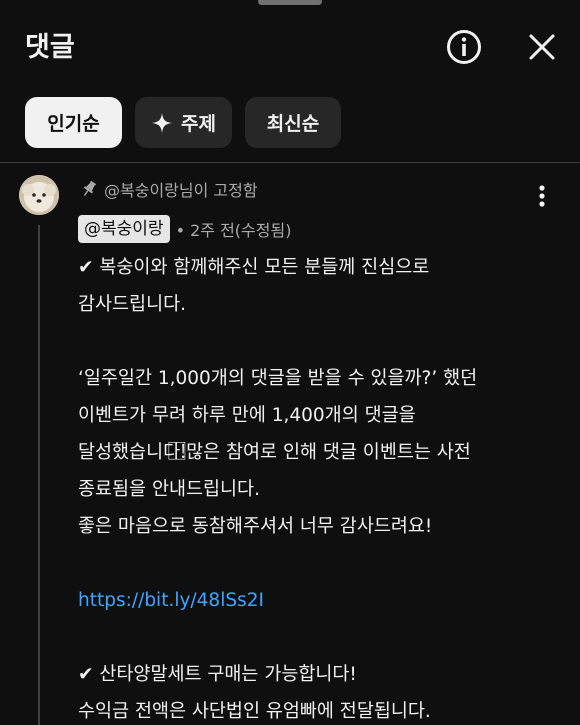 The image size is (580, 725). I want to click on pinned-text: @복숭이랑님이 고정함, so click(181, 190).